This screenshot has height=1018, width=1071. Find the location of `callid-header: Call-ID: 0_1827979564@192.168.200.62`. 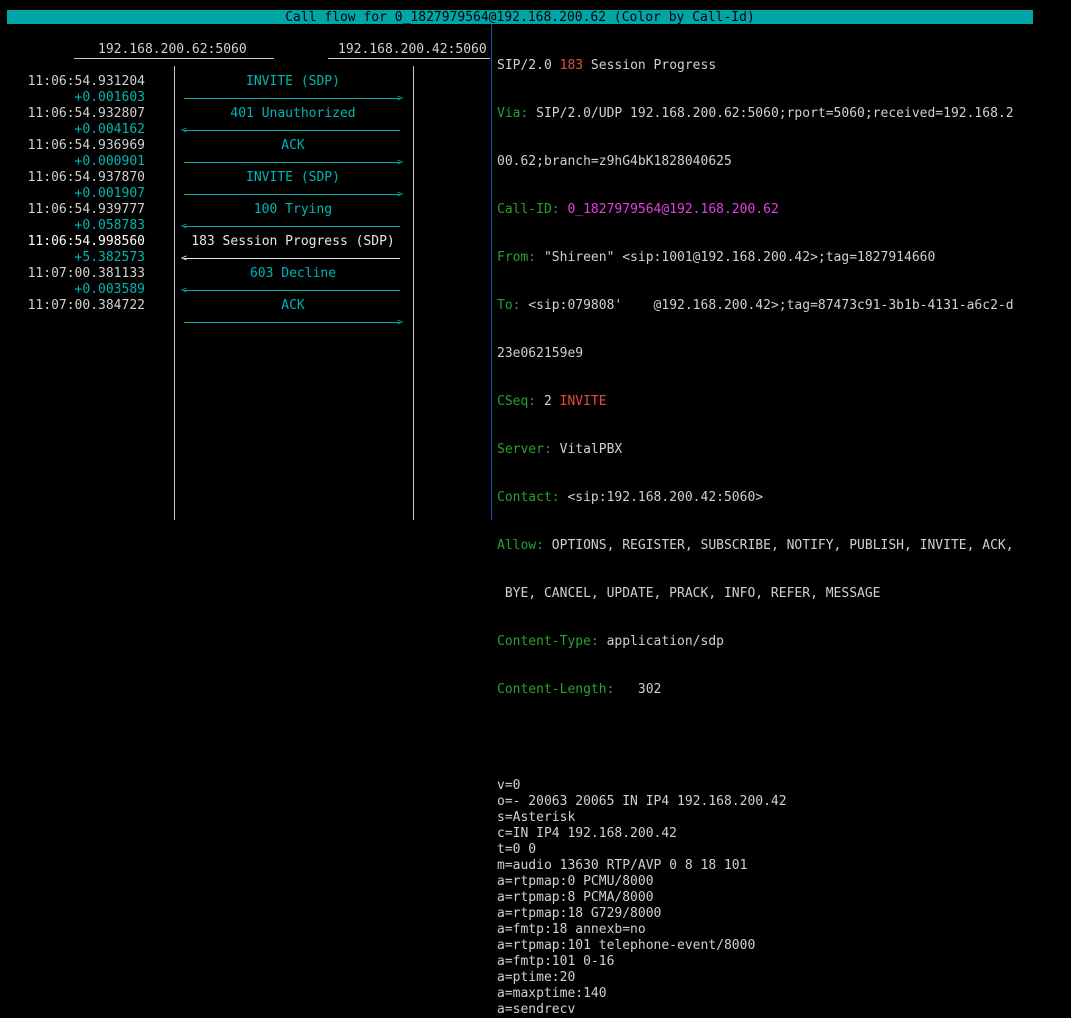

callid-header: Call-ID: 0_1827979564@192.168.200.62 is located at coordinates (638, 209).